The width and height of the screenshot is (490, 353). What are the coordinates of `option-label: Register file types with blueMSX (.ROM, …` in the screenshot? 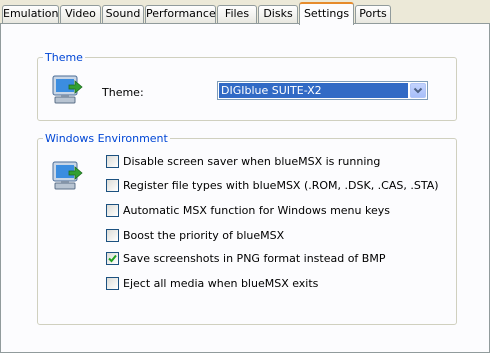 It's located at (281, 185).